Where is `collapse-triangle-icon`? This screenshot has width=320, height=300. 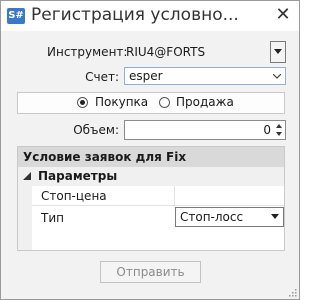 collapse-triangle-icon is located at coordinates (27, 176).